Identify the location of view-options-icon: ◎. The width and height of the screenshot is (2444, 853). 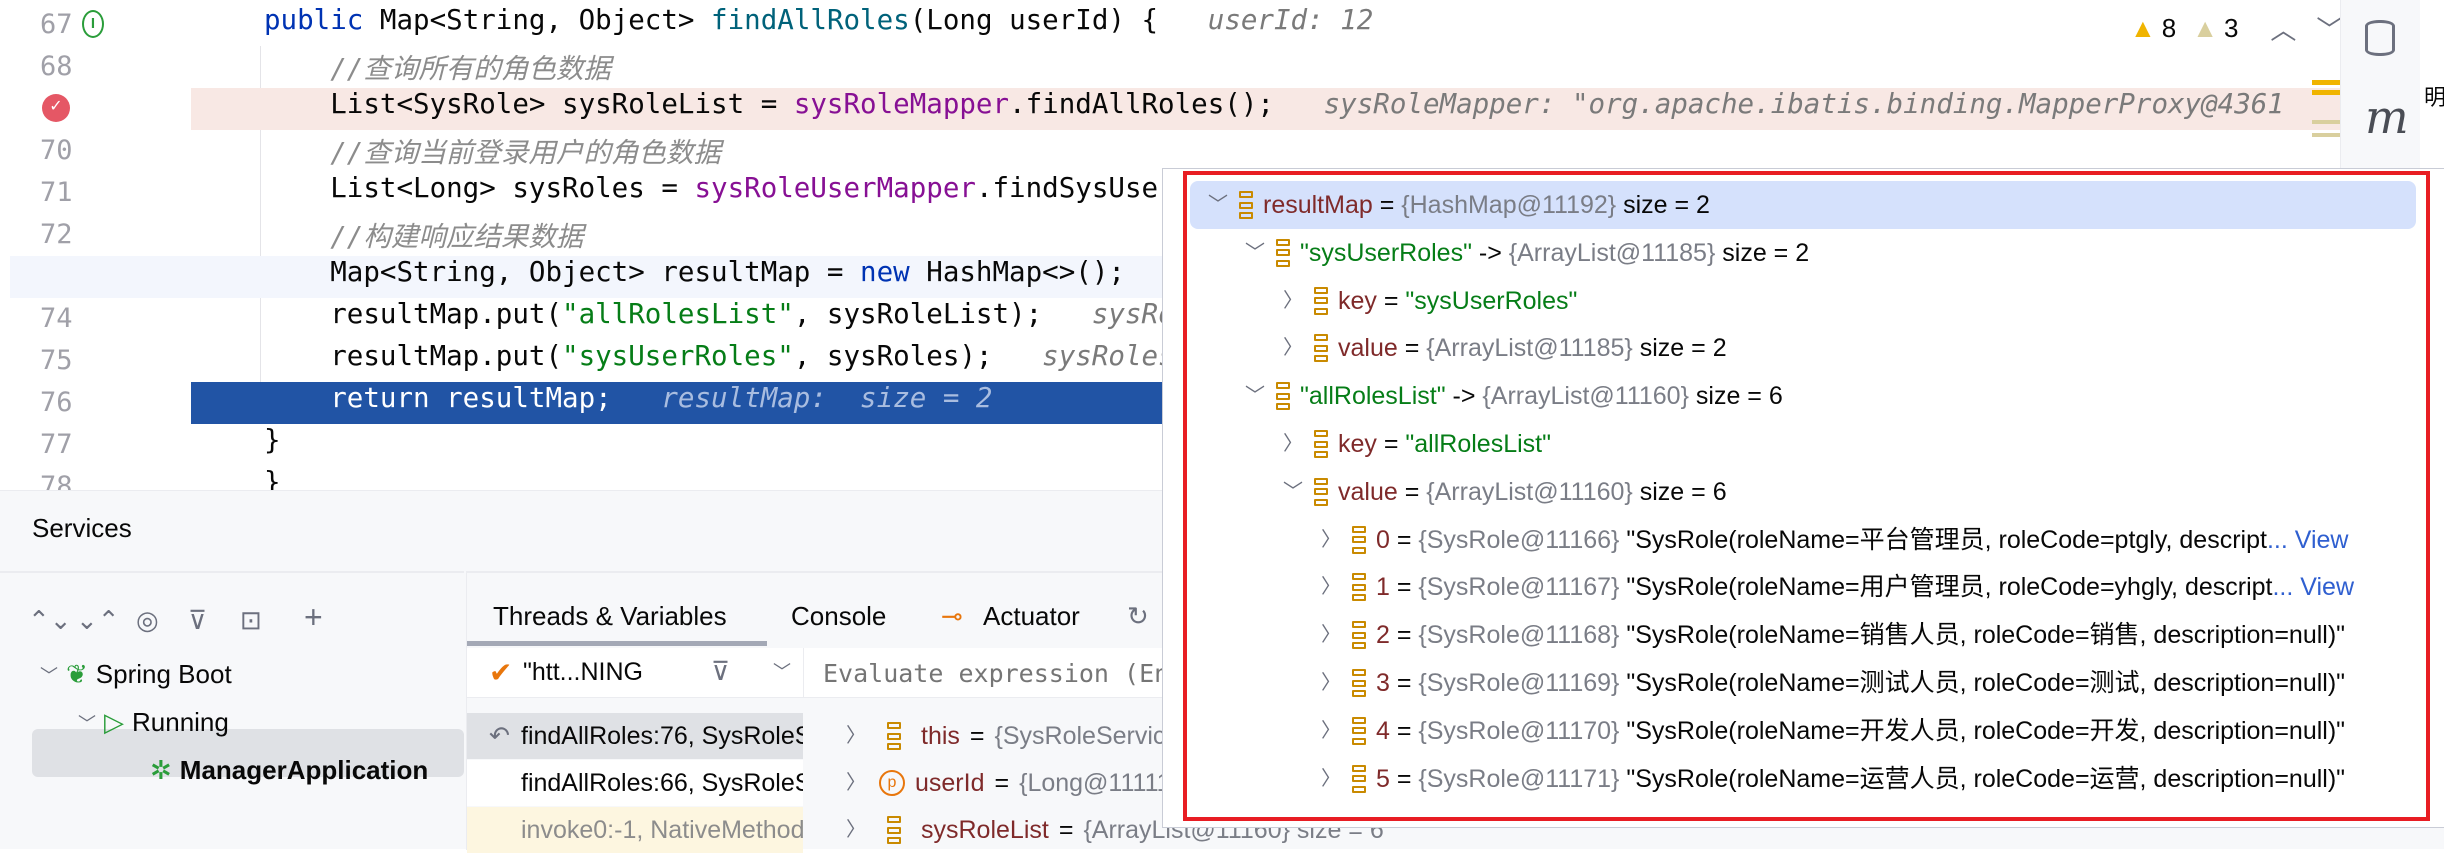
(147, 620).